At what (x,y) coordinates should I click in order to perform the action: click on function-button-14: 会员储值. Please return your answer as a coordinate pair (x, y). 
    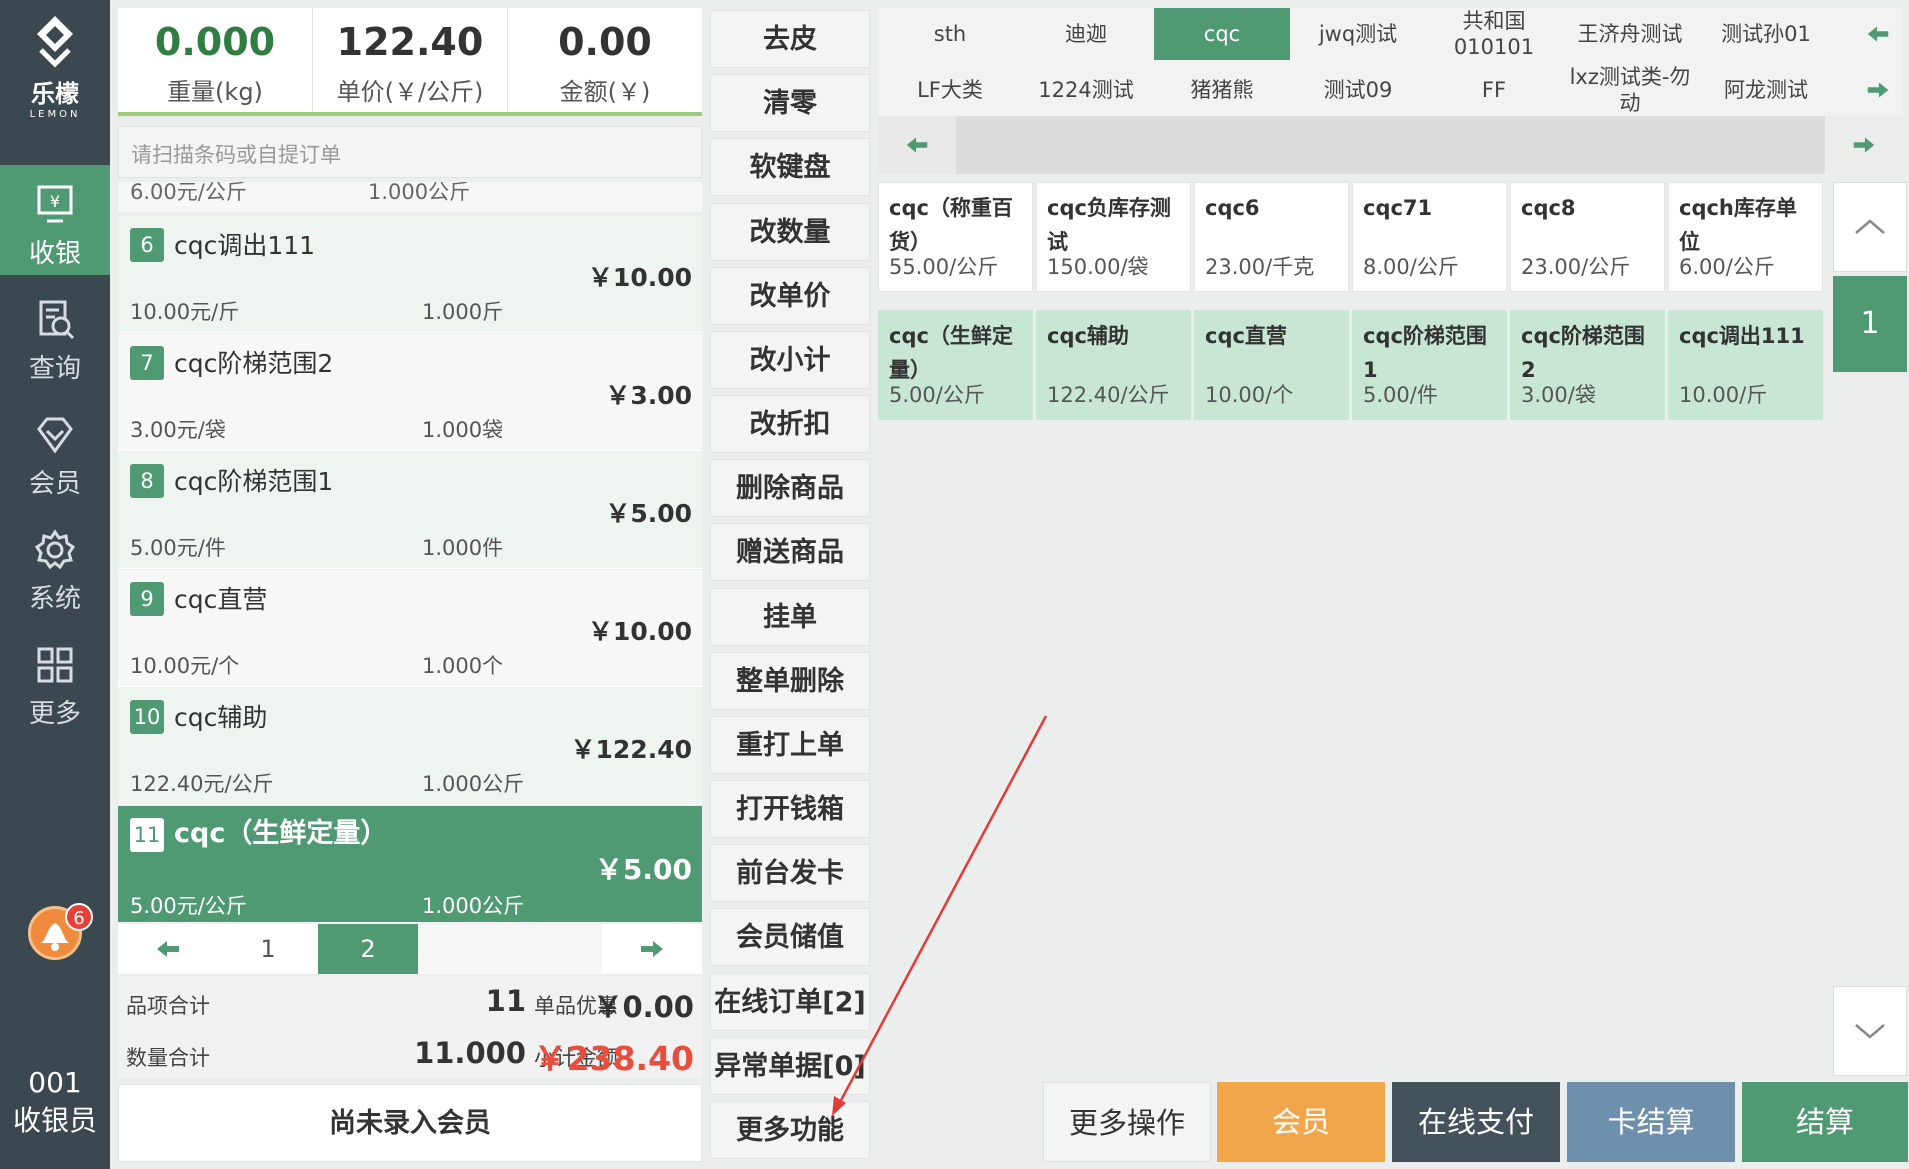
    Looking at the image, I should click on (790, 937).